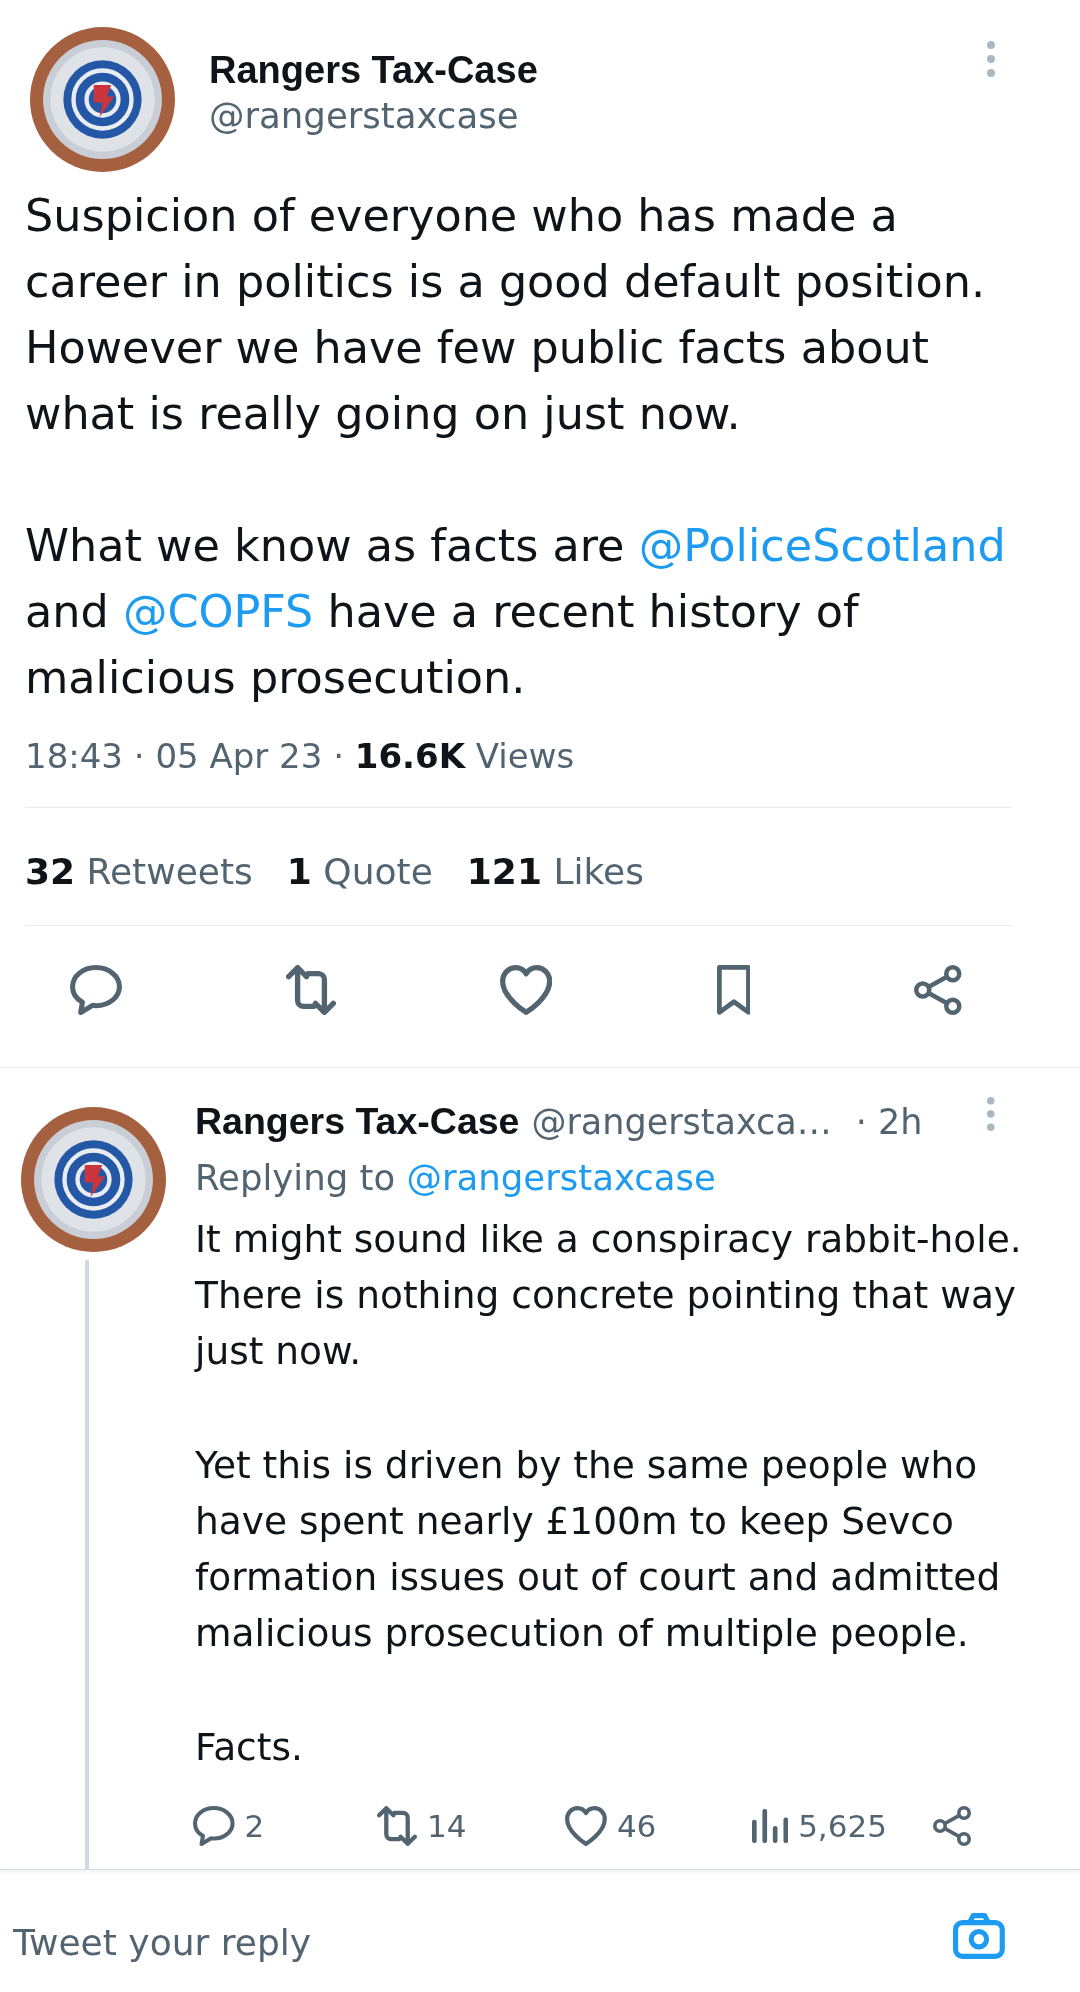  I want to click on reply-text: It might sound like a conspiracy rabbit-hole. There is nothing concrete pointing that way just now., so click(609, 1295).